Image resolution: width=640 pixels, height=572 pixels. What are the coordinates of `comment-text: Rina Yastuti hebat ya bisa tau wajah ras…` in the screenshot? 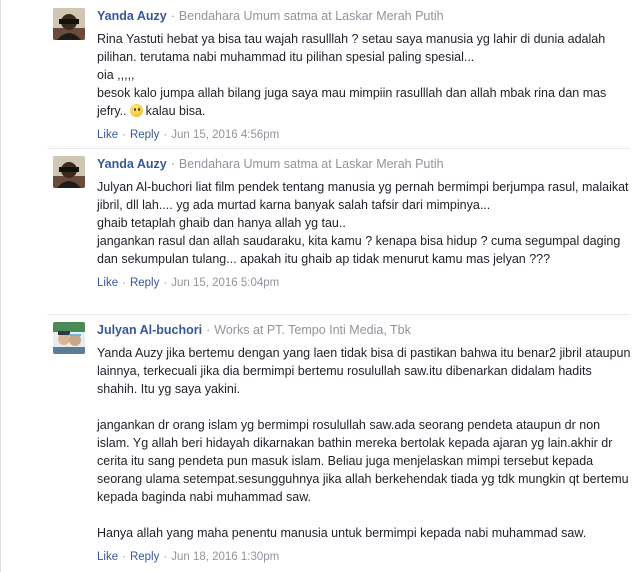 It's located at (363, 75).